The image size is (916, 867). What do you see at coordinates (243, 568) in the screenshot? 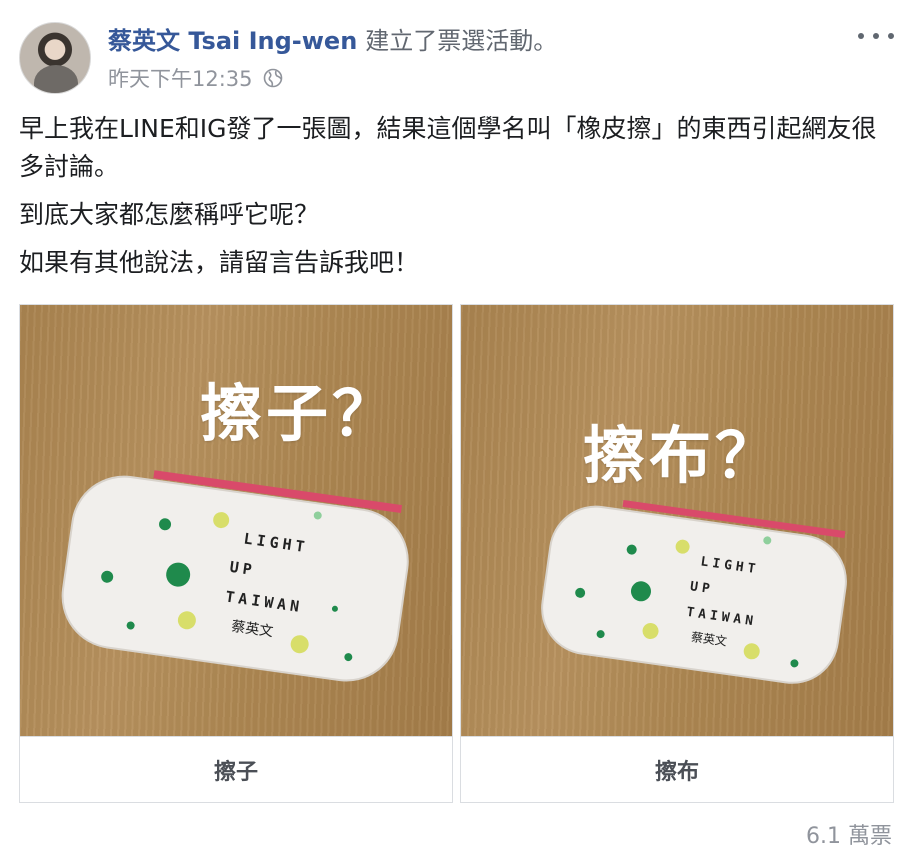
I see `eraser-label-text: UP` at bounding box center [243, 568].